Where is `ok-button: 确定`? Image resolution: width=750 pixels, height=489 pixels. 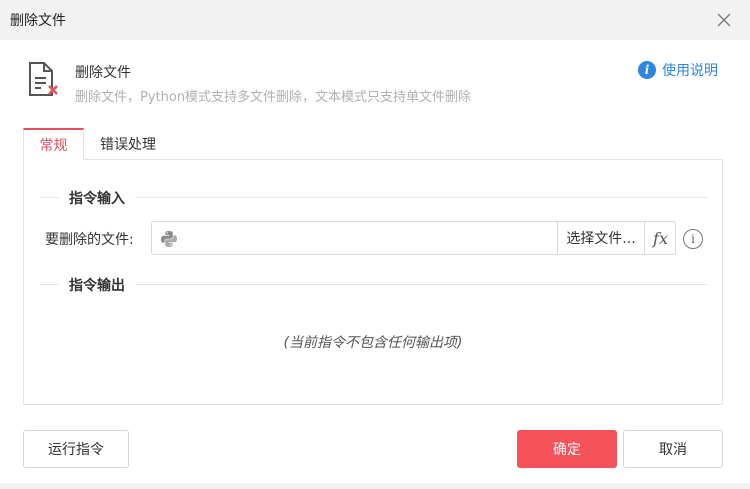 ok-button: 确定 is located at coordinates (567, 449).